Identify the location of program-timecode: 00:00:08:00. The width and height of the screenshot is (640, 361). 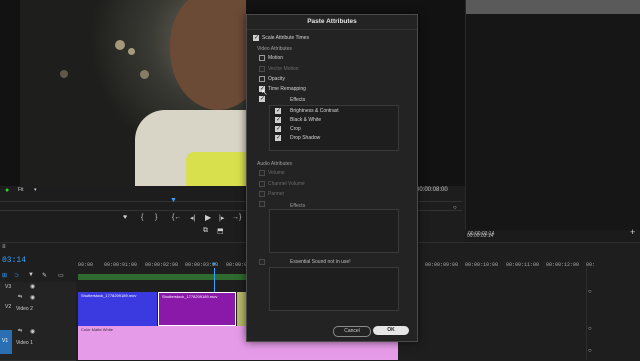
(432, 190).